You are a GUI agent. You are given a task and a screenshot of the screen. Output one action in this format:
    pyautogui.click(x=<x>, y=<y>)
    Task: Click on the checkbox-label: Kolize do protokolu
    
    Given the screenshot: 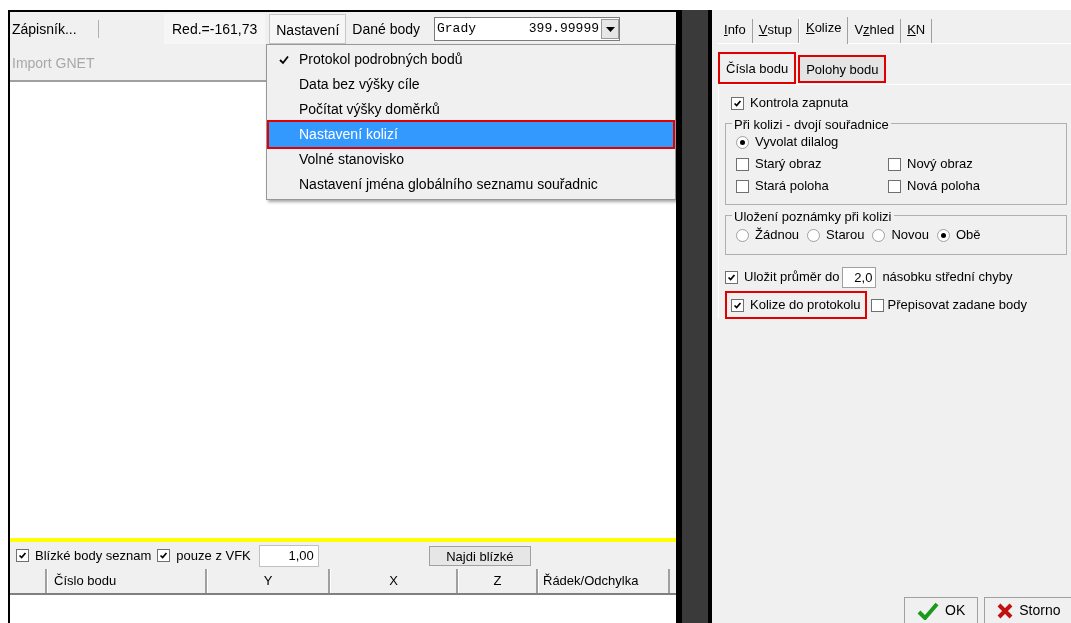 What is the action you would take?
    pyautogui.click(x=805, y=305)
    